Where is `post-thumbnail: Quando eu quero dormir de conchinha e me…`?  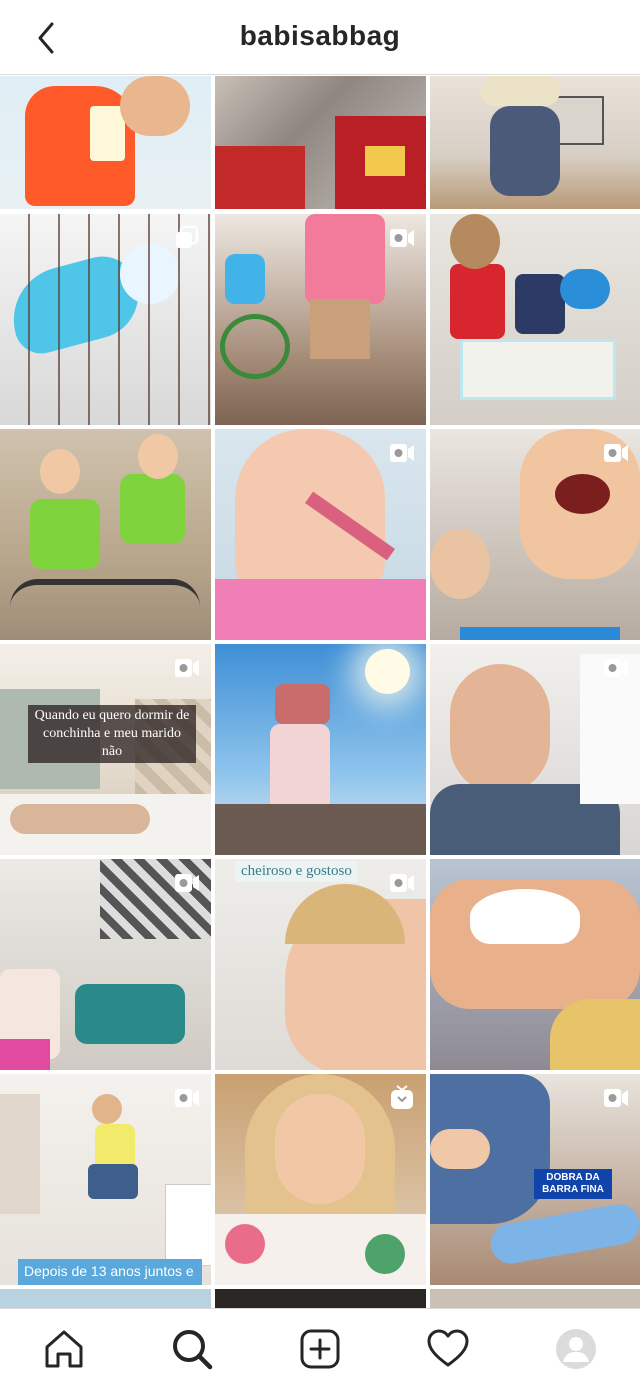
post-thumbnail: Quando eu quero dormir de conchinha e me… is located at coordinates (105, 749).